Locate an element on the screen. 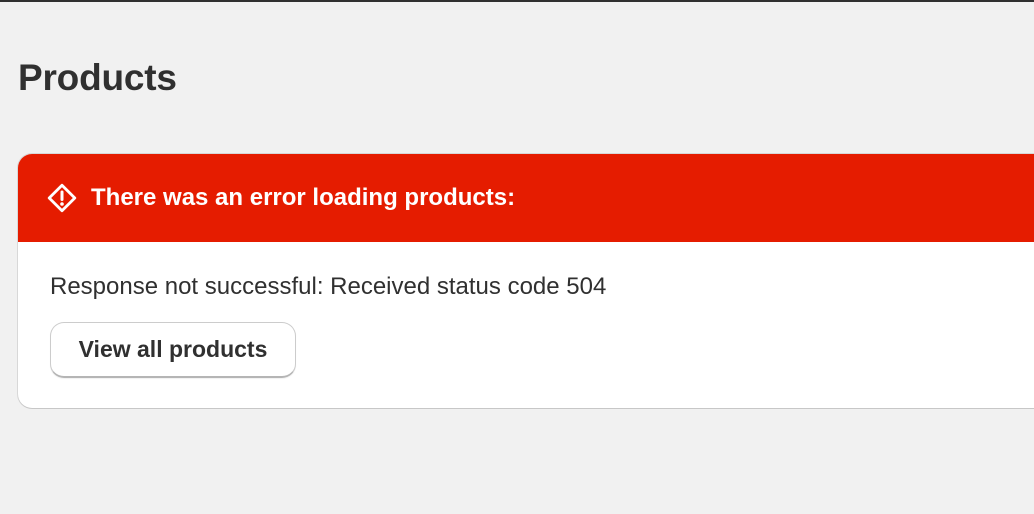 The height and width of the screenshot is (514, 1034). alert-diamond-icon is located at coordinates (62, 198).